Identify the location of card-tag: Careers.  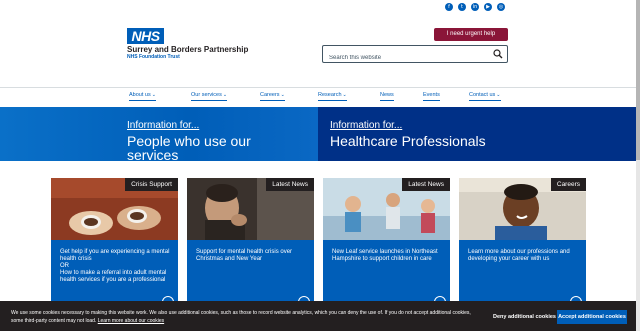
(568, 184).